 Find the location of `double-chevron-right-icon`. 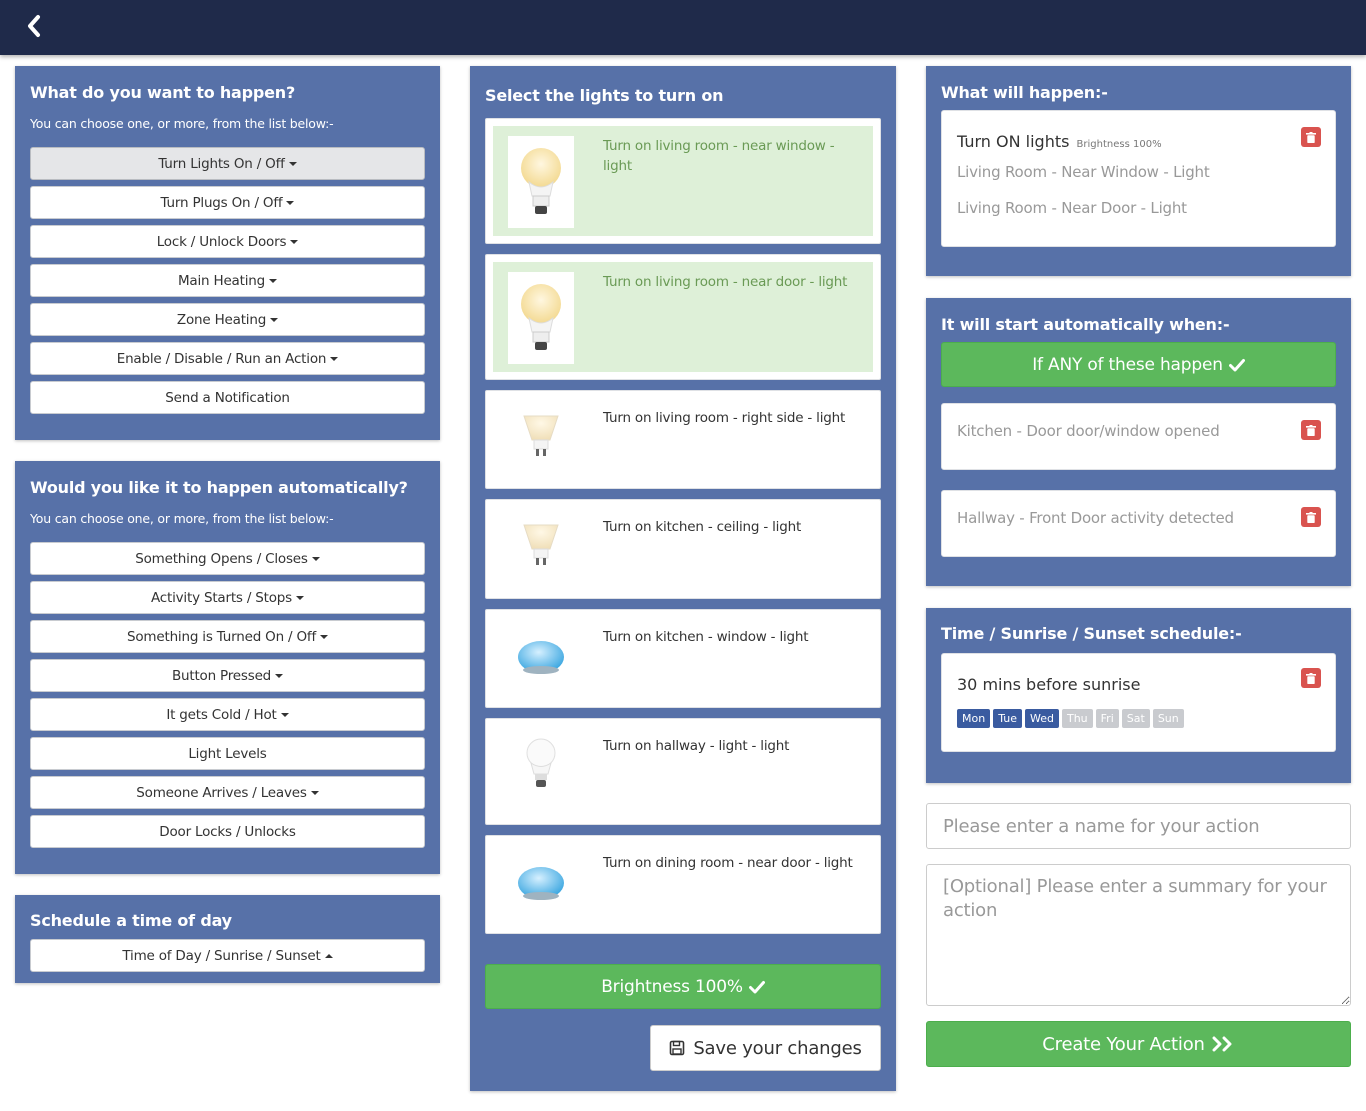

double-chevron-right-icon is located at coordinates (1222, 1044).